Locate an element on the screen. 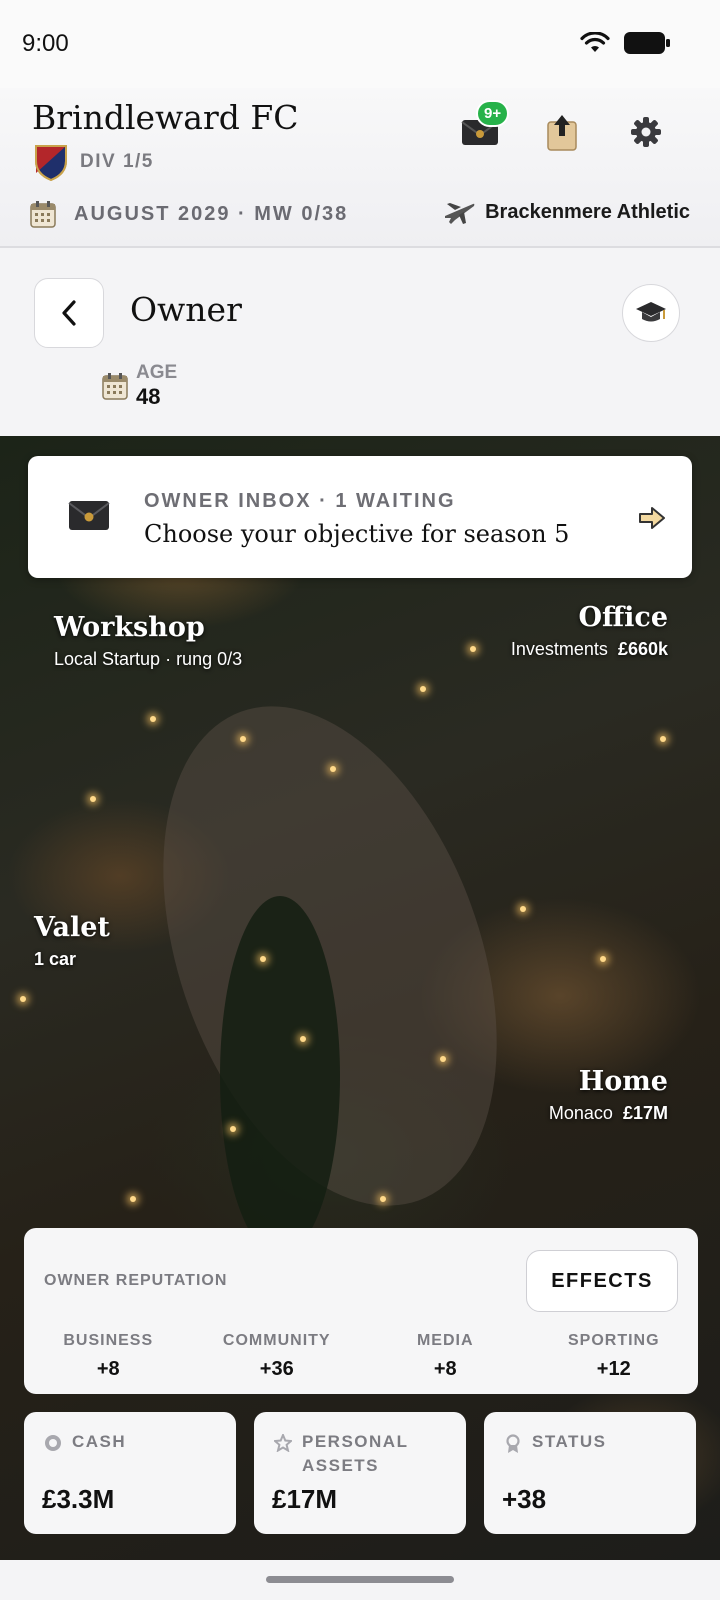 Image resolution: width=720 pixels, height=1600 pixels. cash-card: CASH £3.3M is located at coordinates (130, 1473).